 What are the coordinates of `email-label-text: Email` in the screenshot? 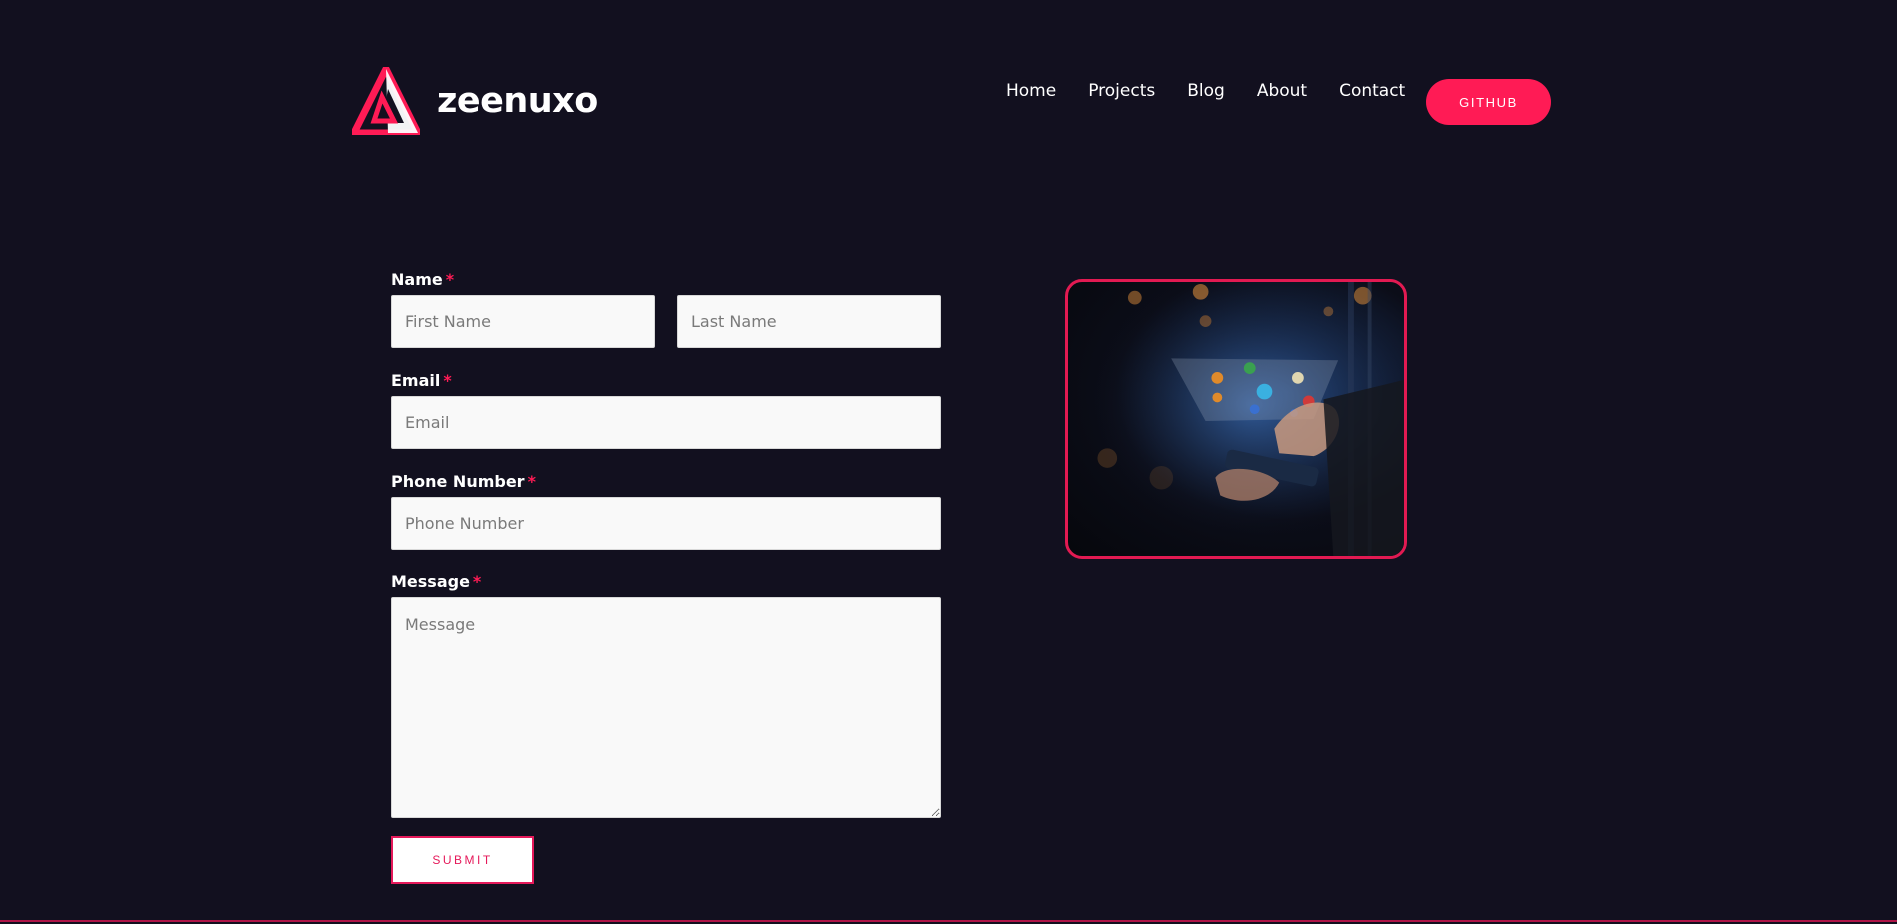 It's located at (416, 380).